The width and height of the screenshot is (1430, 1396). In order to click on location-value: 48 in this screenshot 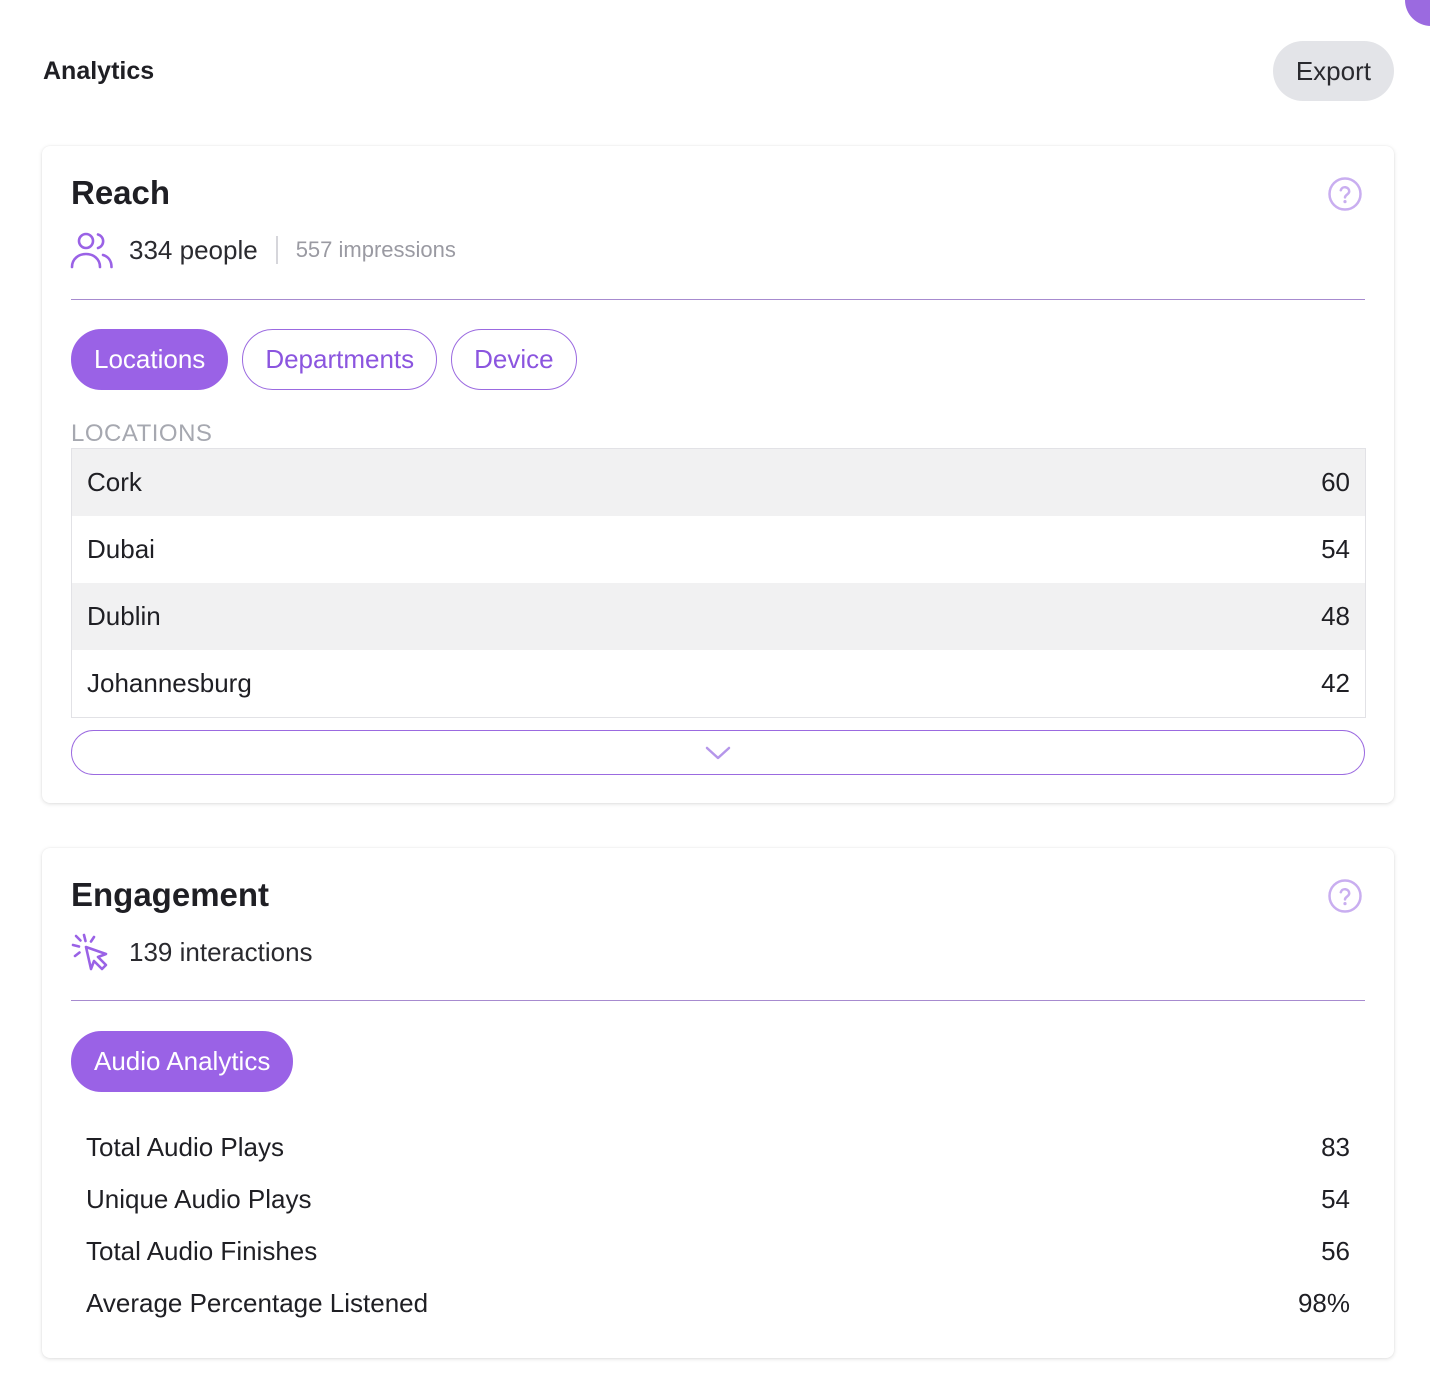, I will do `click(1335, 616)`.